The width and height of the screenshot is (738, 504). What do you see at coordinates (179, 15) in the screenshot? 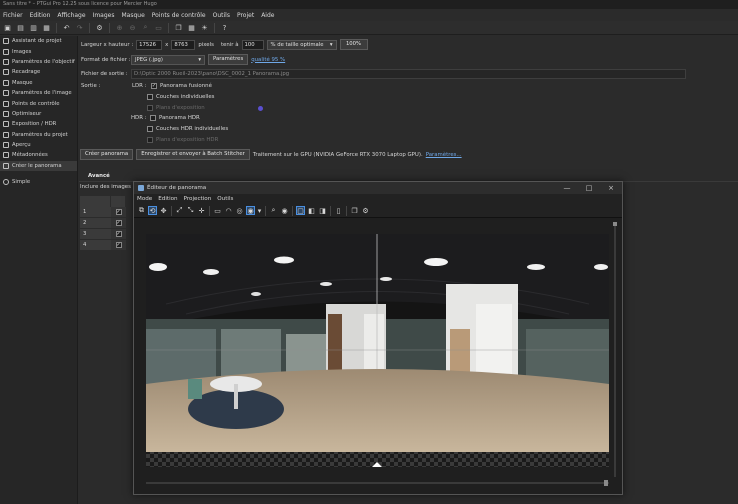
I see `menu-points-de-controle: Points de contrôle` at bounding box center [179, 15].